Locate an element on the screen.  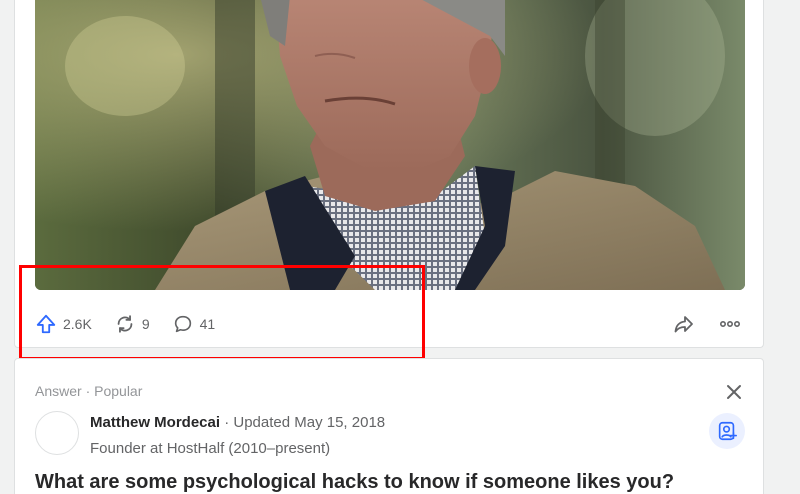
comment-count: 41 is located at coordinates (207, 324).